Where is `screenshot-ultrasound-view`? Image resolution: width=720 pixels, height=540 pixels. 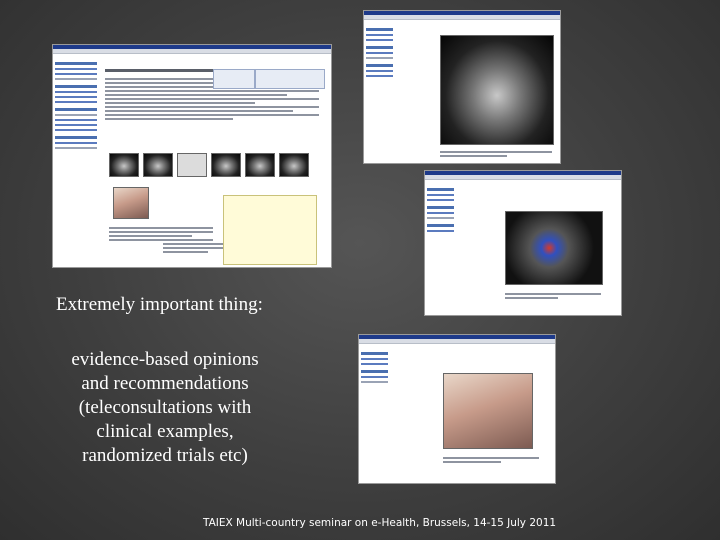 screenshot-ultrasound-view is located at coordinates (462, 87).